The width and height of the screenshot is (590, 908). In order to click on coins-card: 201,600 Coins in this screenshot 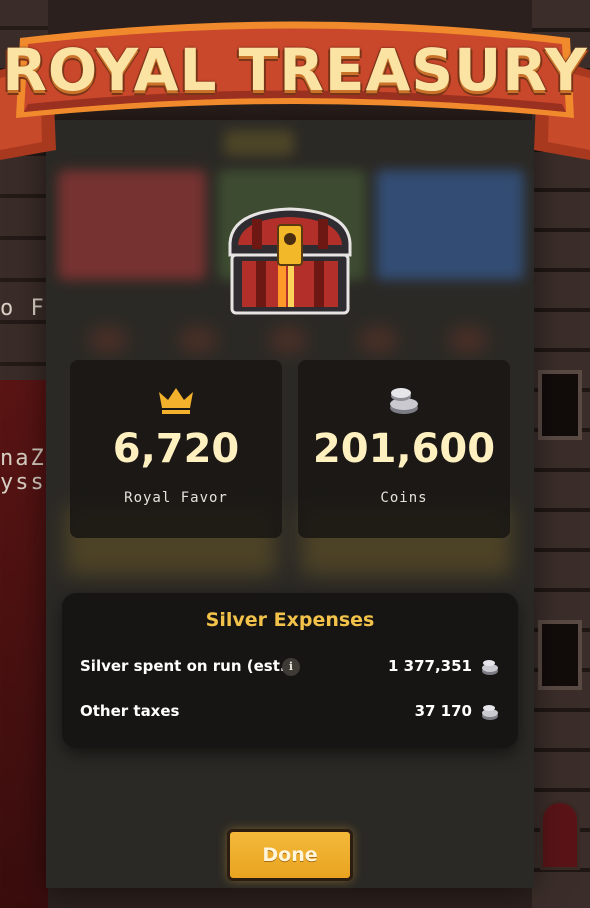, I will do `click(404, 449)`.